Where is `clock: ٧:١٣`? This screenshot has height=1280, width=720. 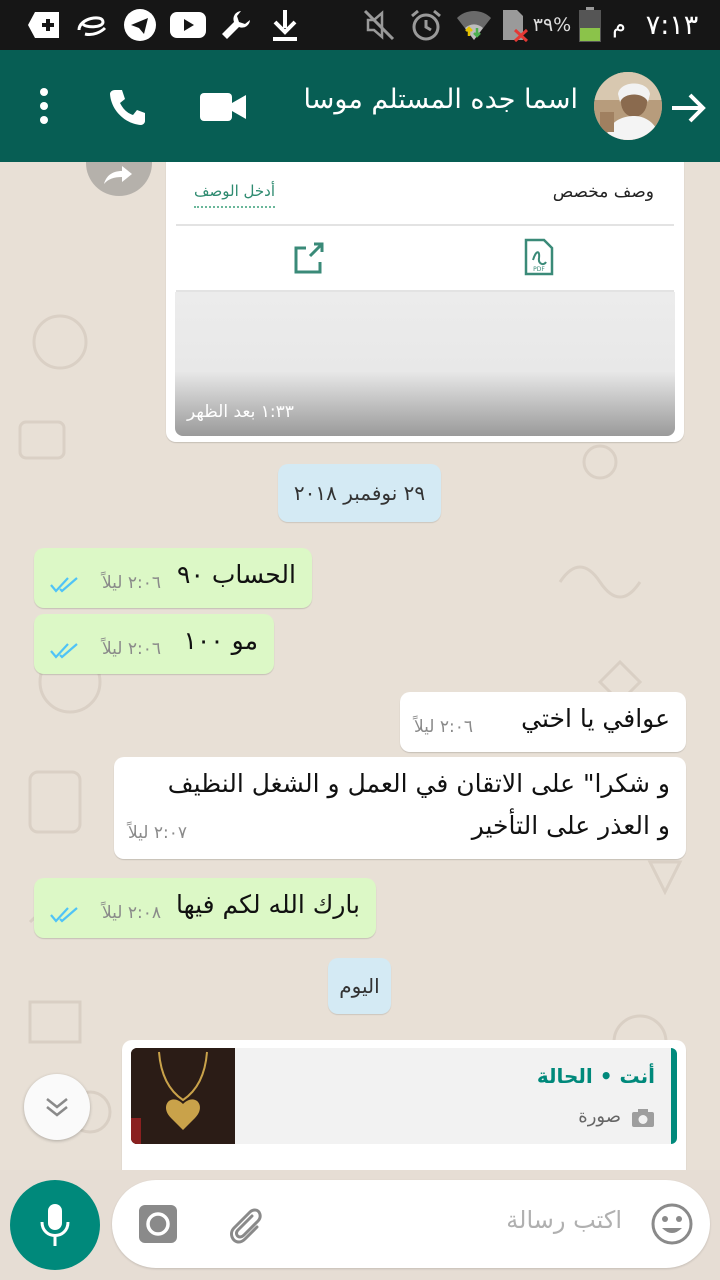 clock: ٧:١٣ is located at coordinates (672, 25).